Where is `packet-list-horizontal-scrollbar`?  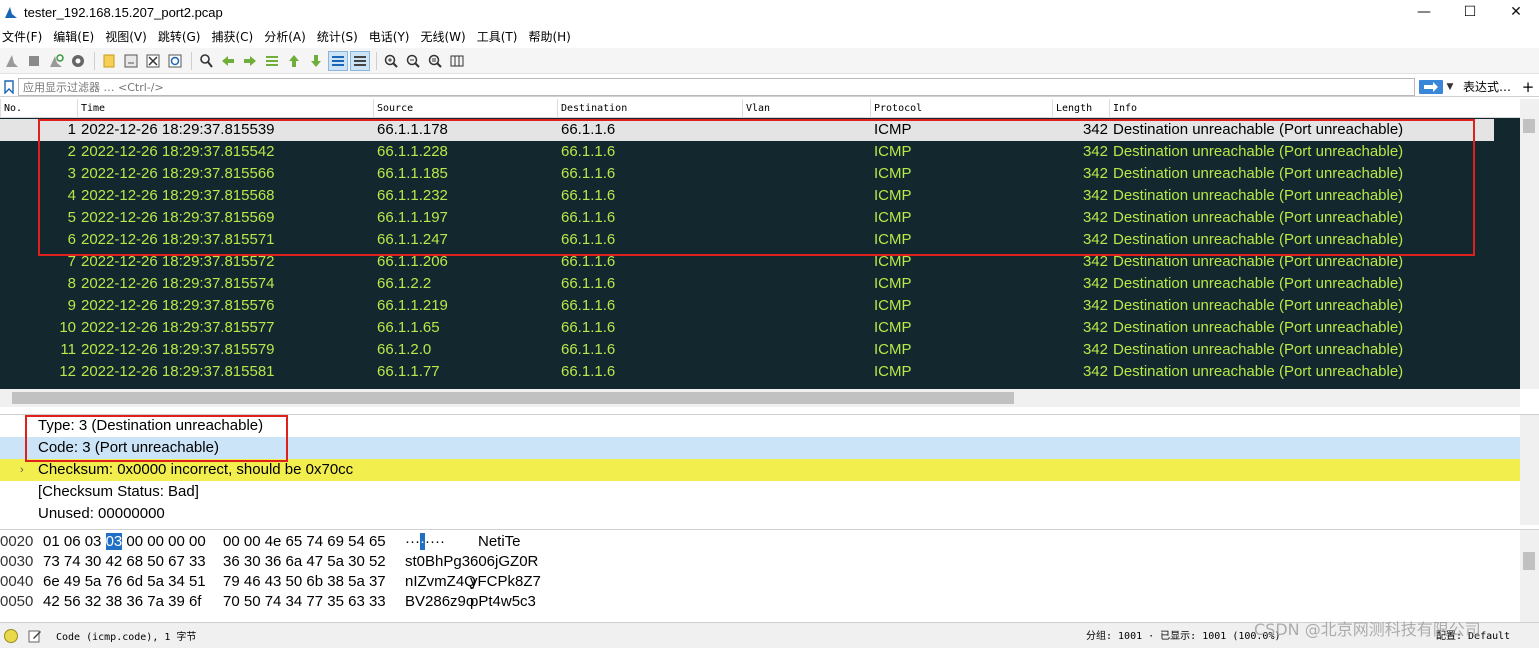 packet-list-horizontal-scrollbar is located at coordinates (760, 398).